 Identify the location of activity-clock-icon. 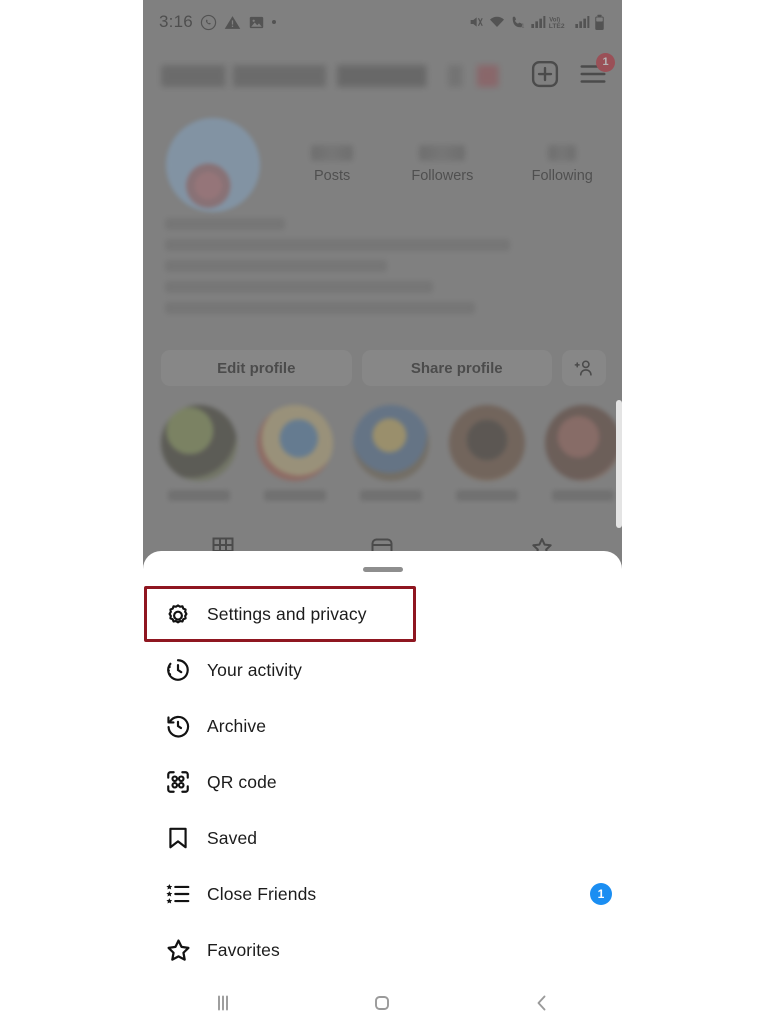
(180, 670).